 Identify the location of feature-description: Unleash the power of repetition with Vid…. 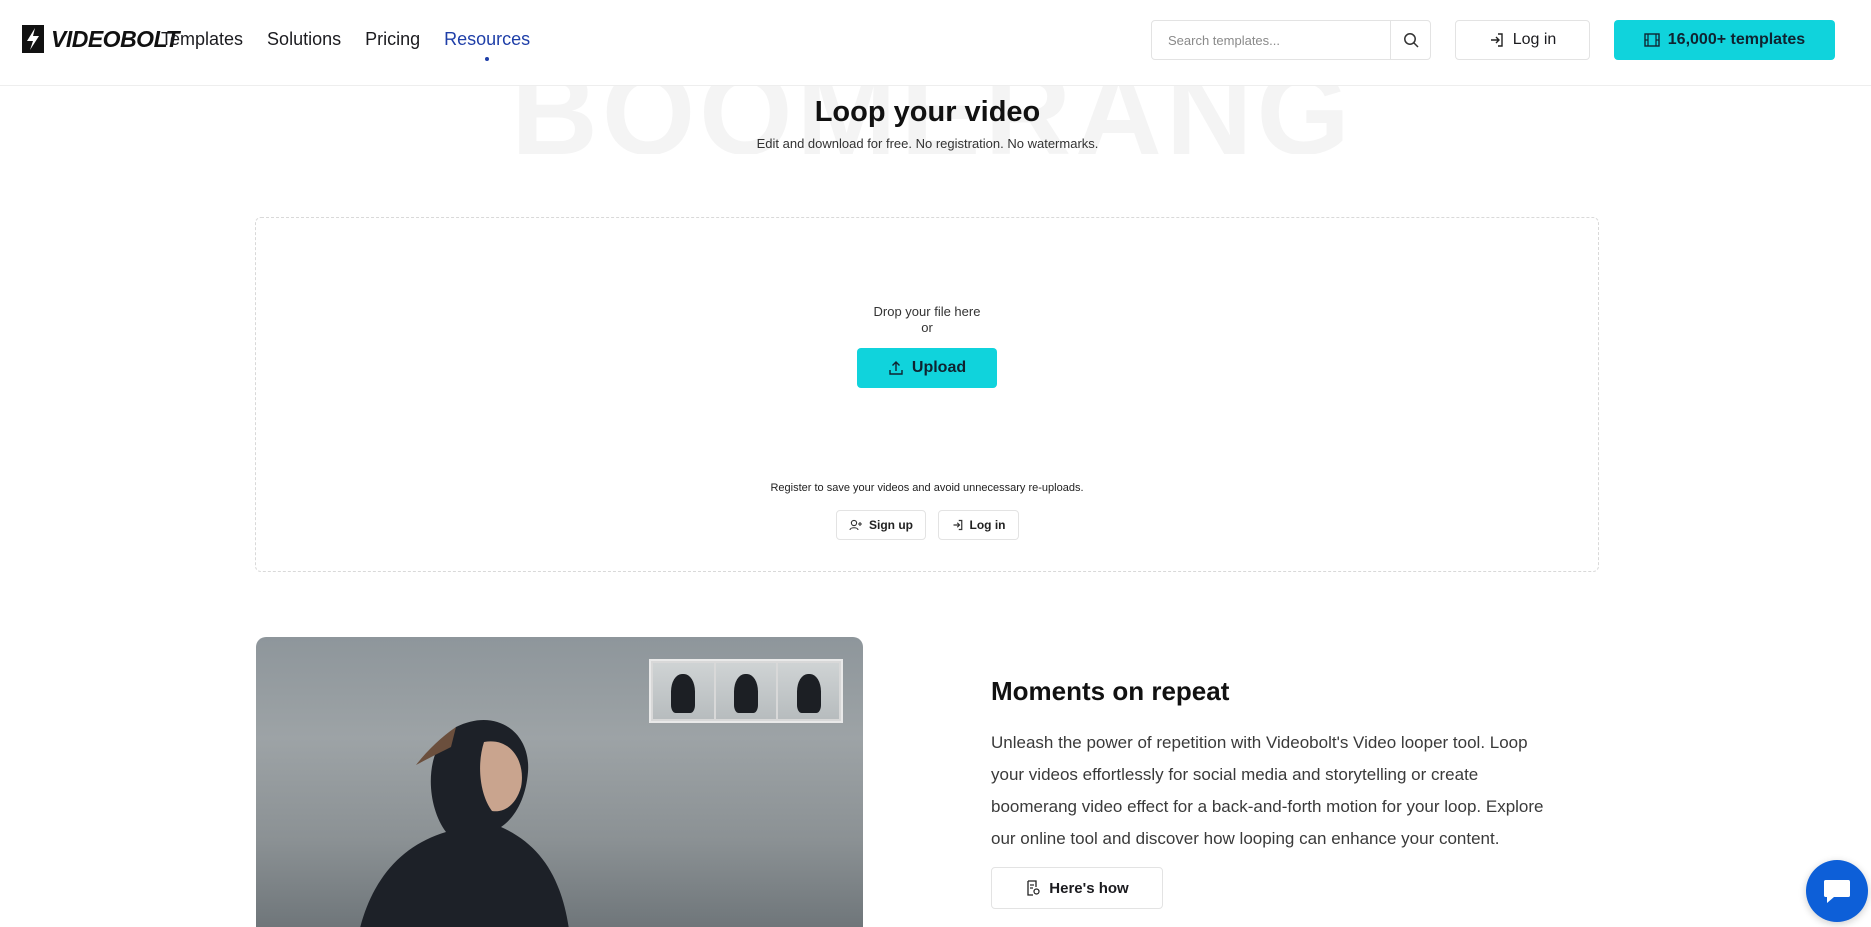
(1267, 790).